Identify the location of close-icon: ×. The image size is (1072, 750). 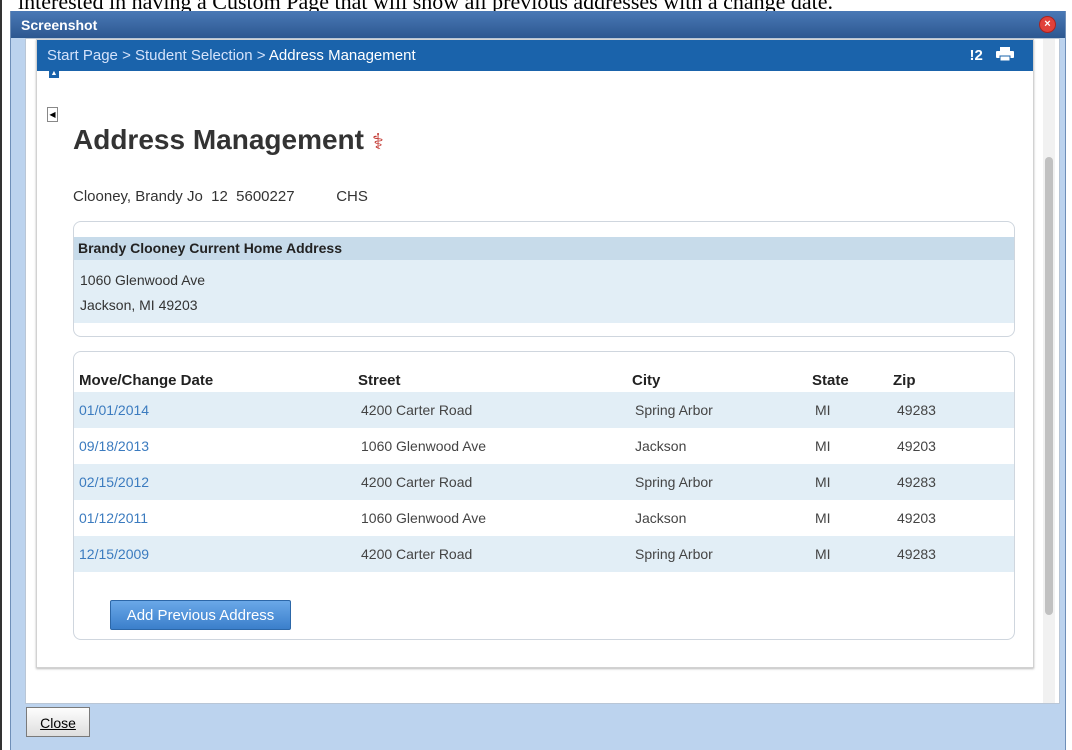
(1047, 24).